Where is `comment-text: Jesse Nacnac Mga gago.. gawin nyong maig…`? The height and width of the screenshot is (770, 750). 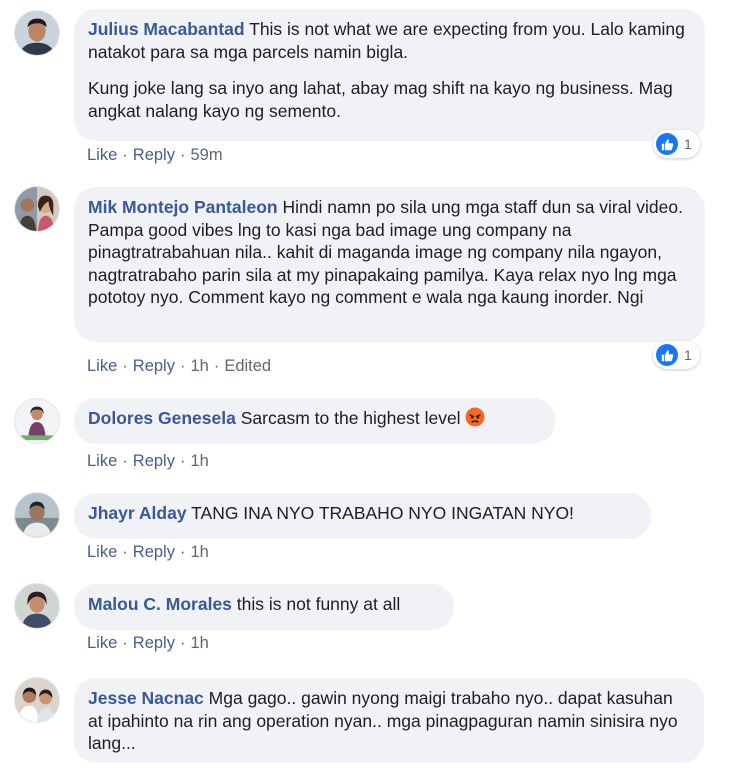
comment-text: Jesse Nacnac Mga gago.. gawin nyong maig… is located at coordinates (383, 720).